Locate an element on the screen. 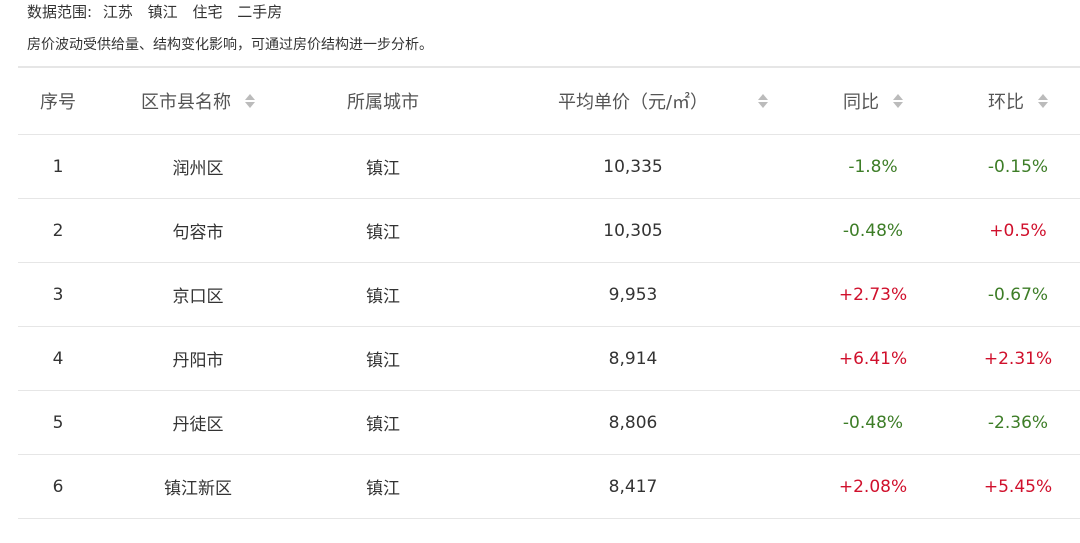 This screenshot has height=543, width=1080. table-row: 2 句容市 镇江 10,305 -0.48% +0.5% is located at coordinates (549, 231).